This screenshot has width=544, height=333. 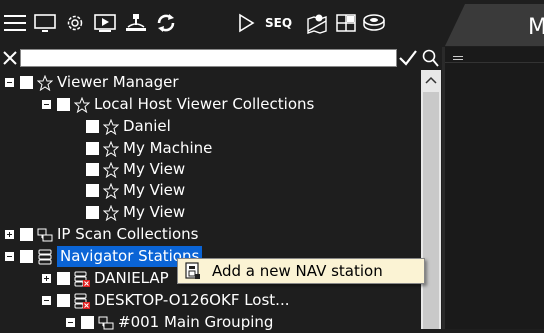 I want to click on network-tree-icon, so click(x=136, y=23).